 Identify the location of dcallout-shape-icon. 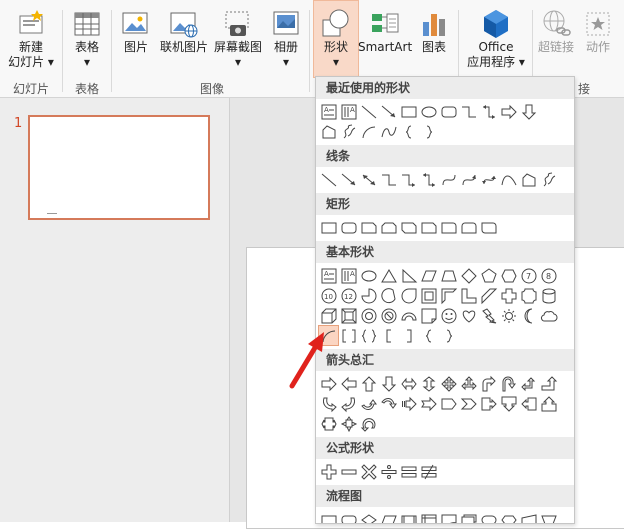
(508, 403).